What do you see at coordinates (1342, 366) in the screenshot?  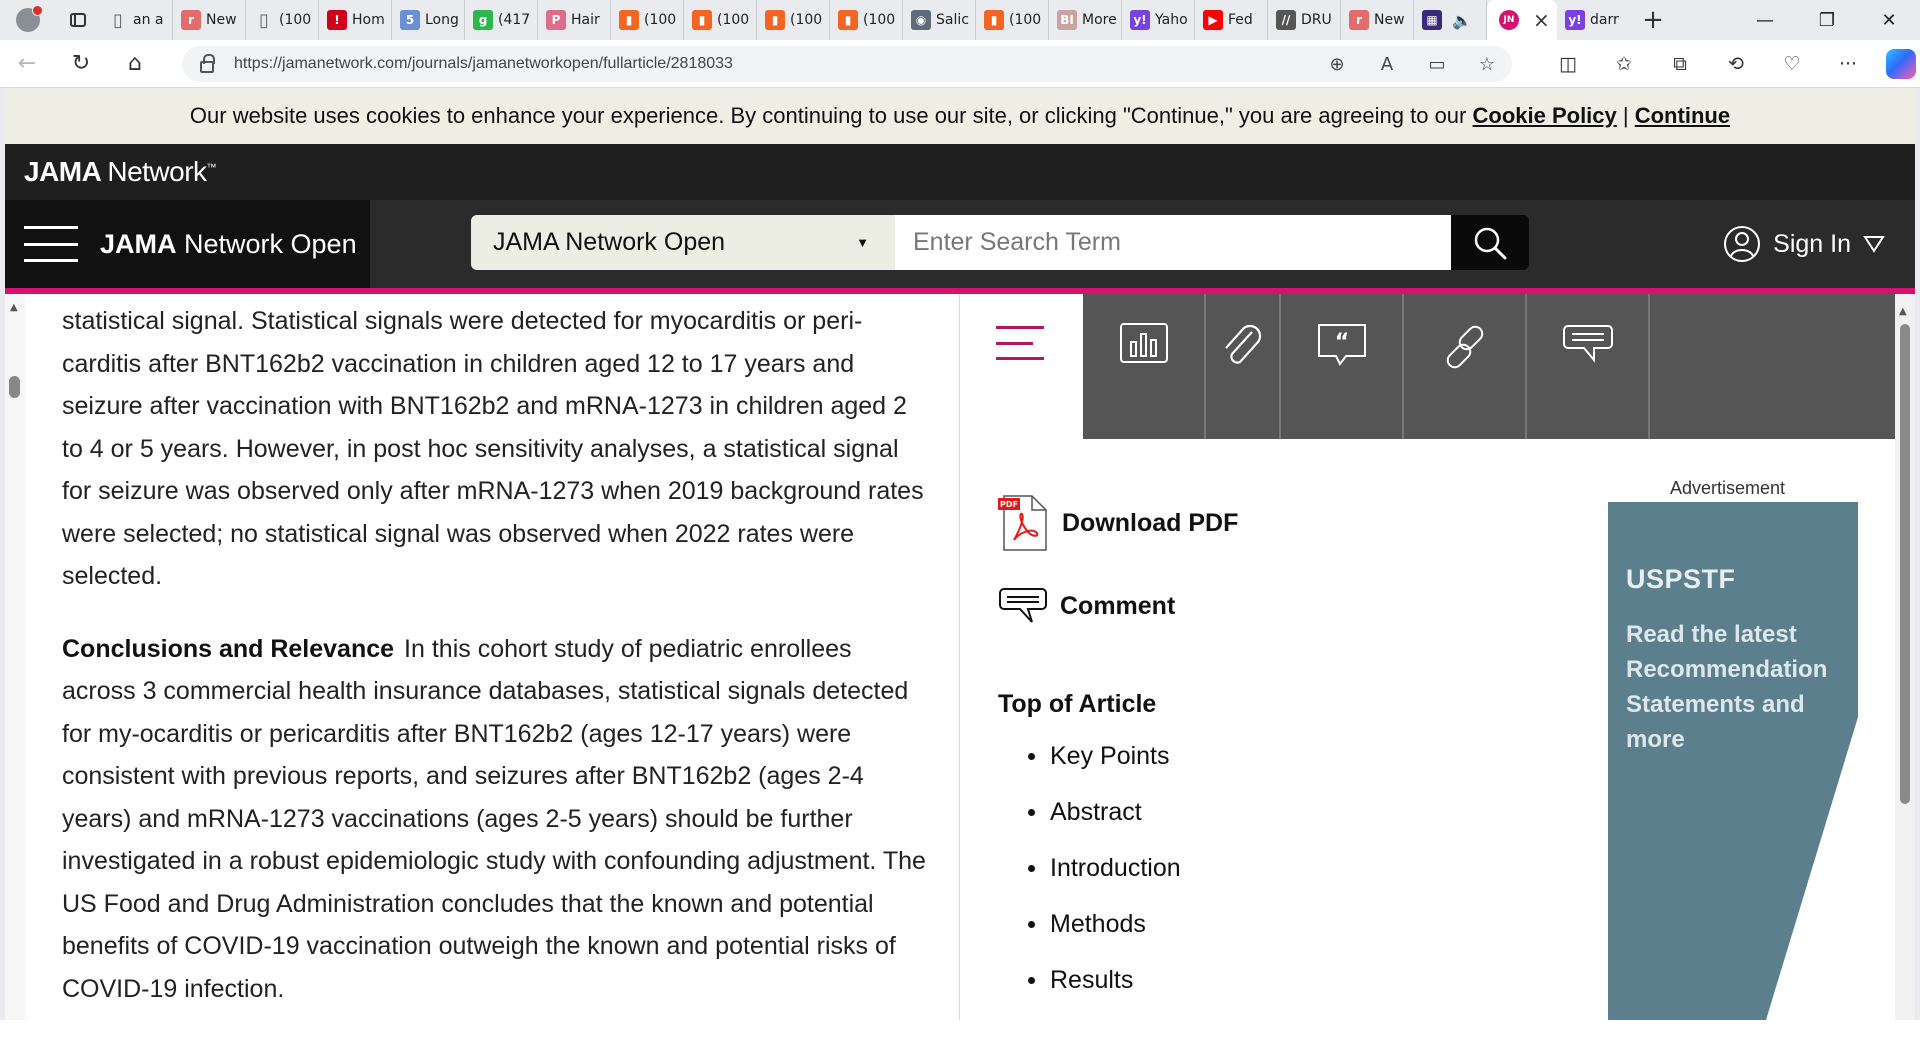 I see `cite-tab: “` at bounding box center [1342, 366].